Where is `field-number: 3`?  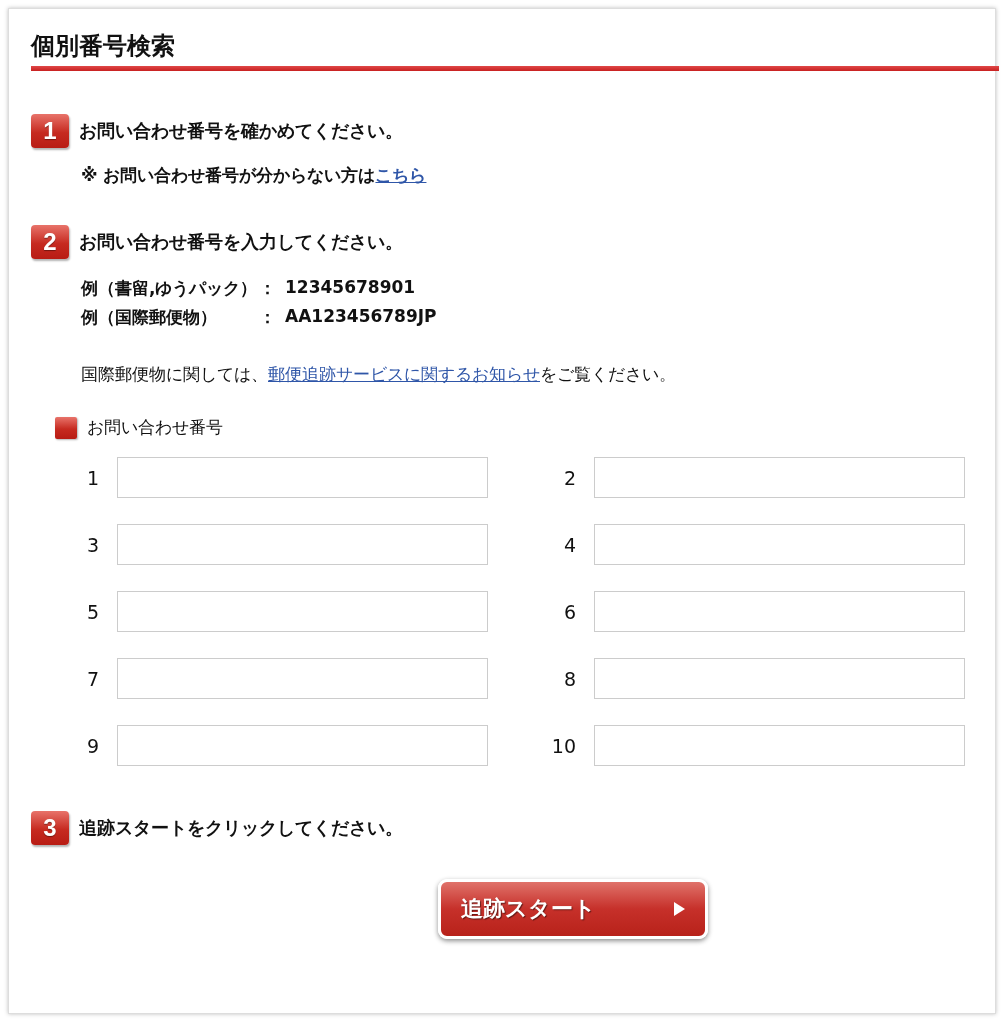
field-number: 3 is located at coordinates (92, 544).